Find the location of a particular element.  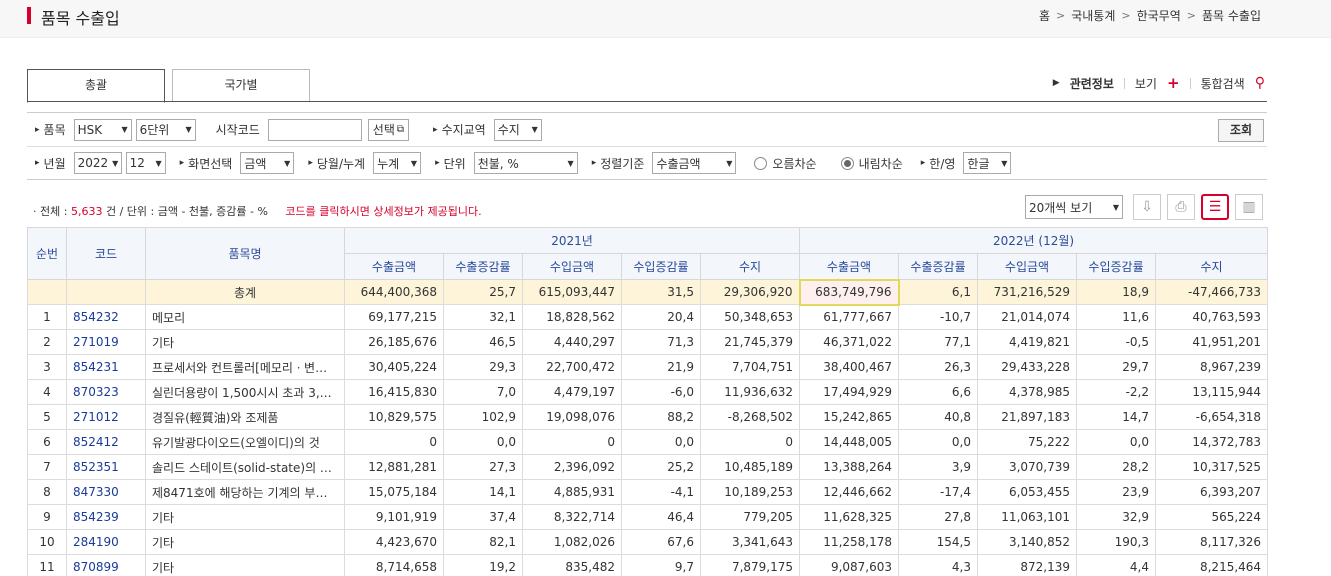

unit-select: 천불, % ▼ is located at coordinates (525, 163).